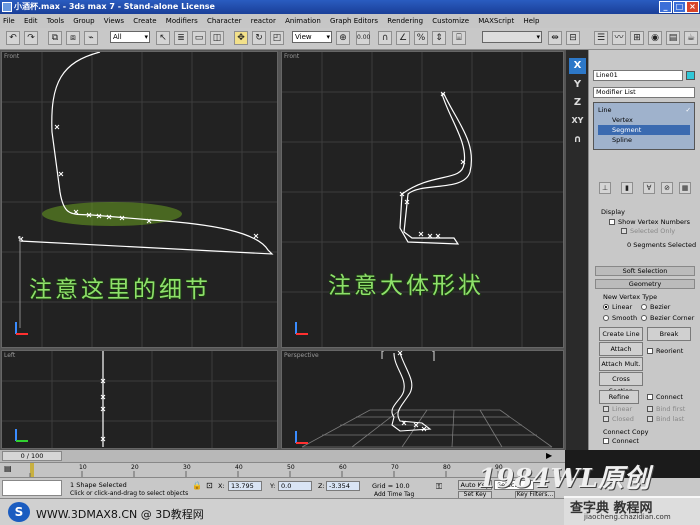 The height and width of the screenshot is (525, 700). What do you see at coordinates (655, 307) in the screenshot?
I see `vertex-type-bezier-radio: Bezier` at bounding box center [655, 307].